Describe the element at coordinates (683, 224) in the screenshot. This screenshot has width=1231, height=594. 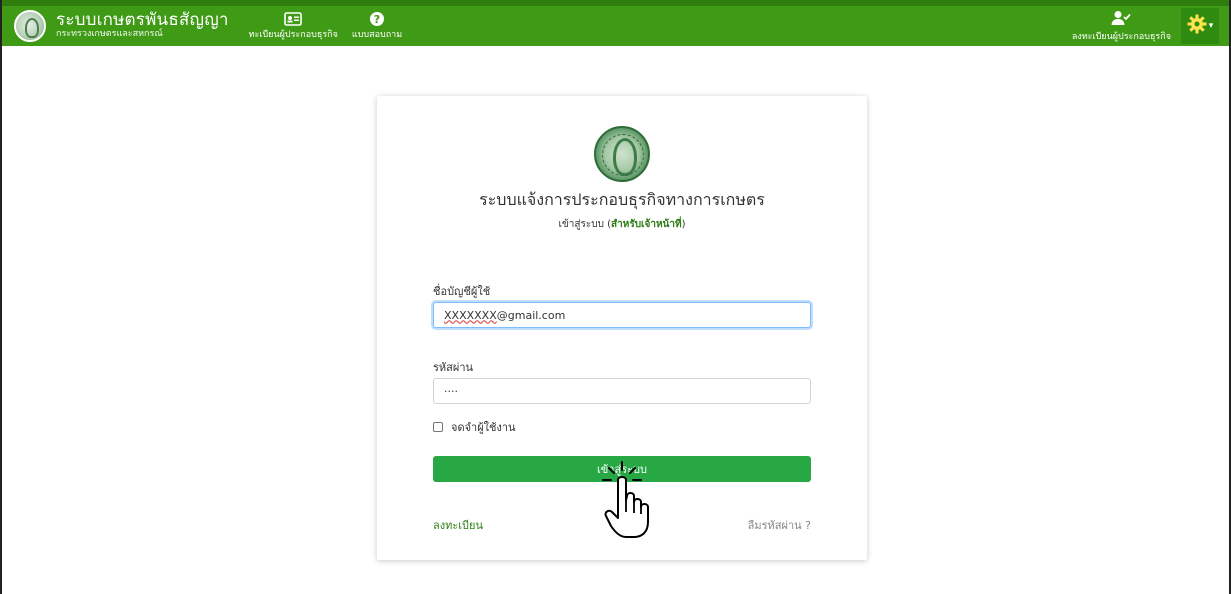
I see `subtitle-suffix: )` at that location.